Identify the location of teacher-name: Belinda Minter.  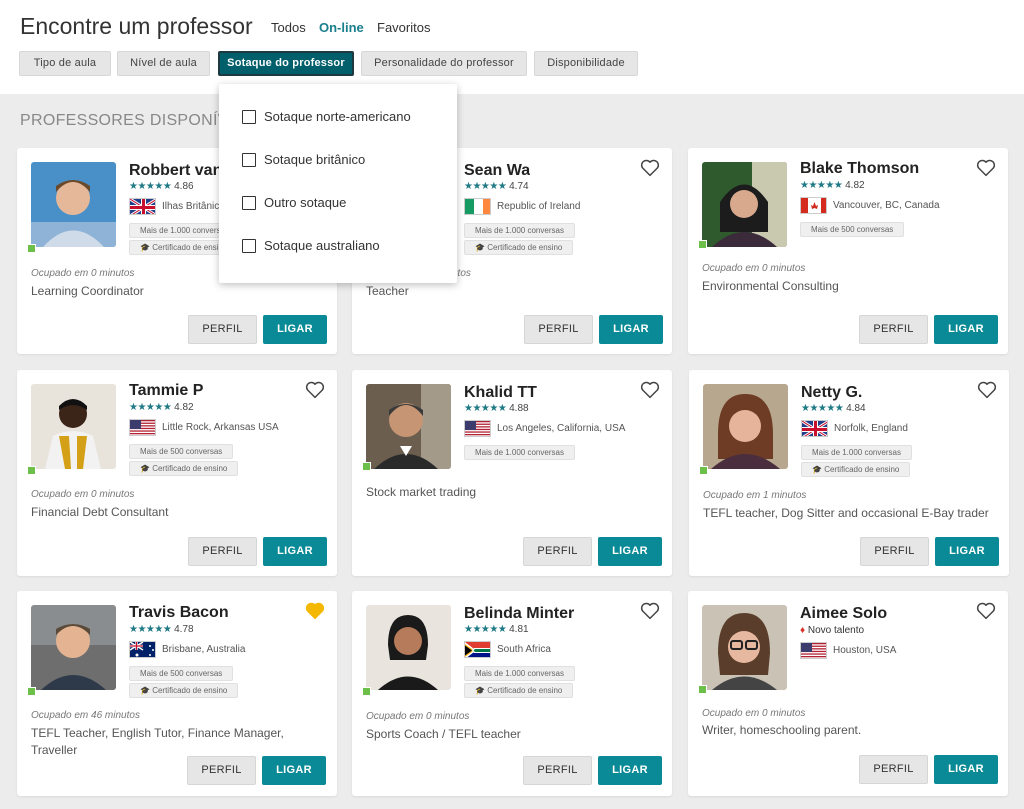
(519, 614).